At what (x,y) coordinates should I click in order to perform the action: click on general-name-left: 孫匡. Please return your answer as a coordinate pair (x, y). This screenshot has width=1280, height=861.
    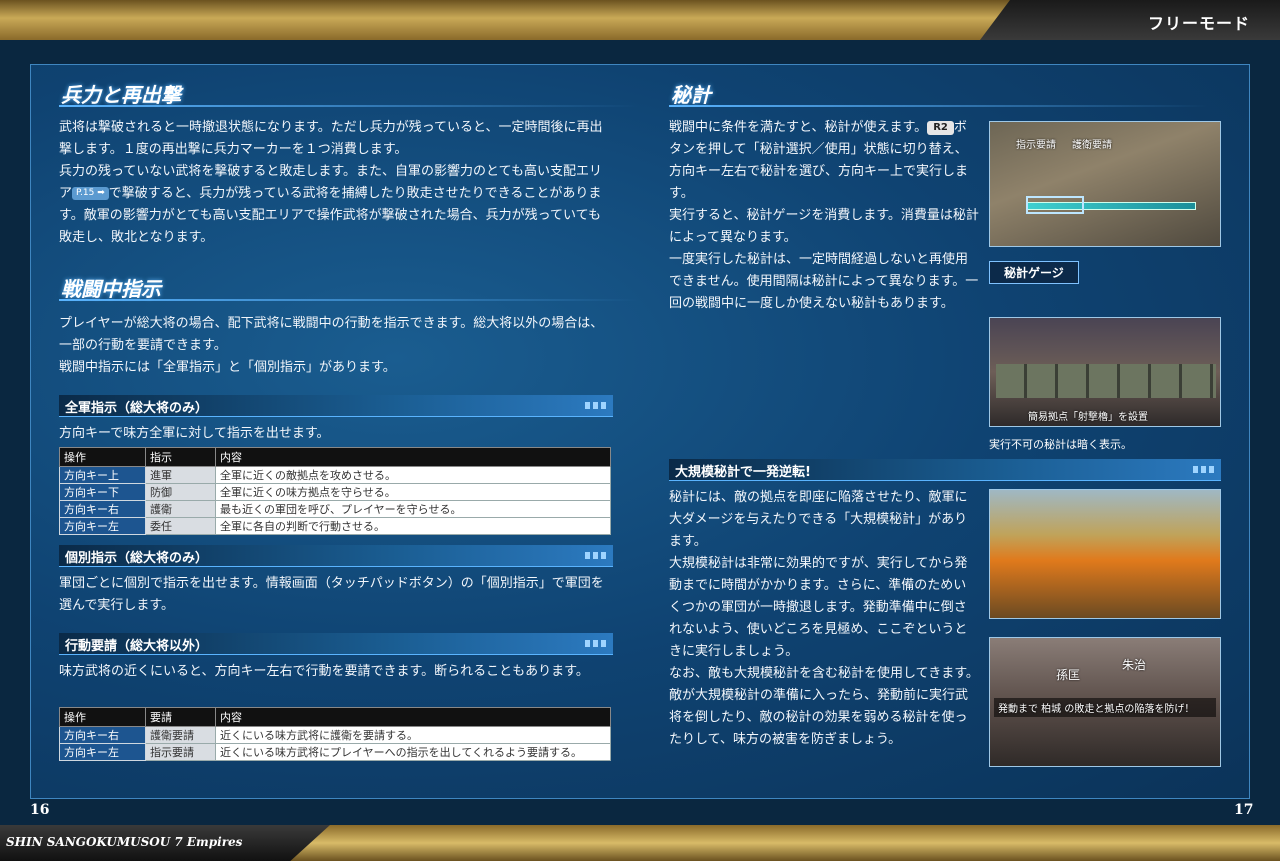
    Looking at the image, I should click on (1068, 675).